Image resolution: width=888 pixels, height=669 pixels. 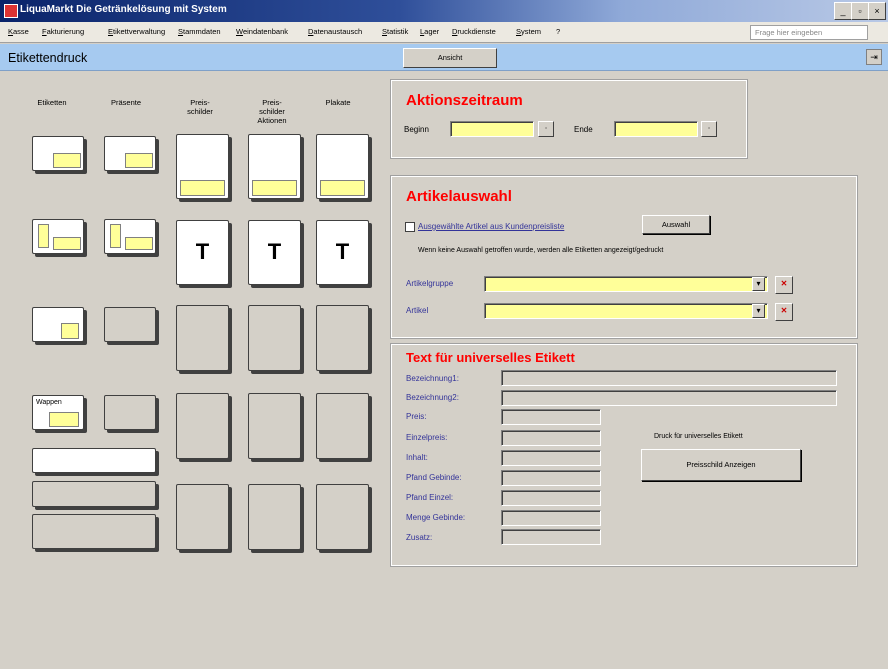 I want to click on field-label-zusatz: Zusatz:, so click(x=419, y=537).